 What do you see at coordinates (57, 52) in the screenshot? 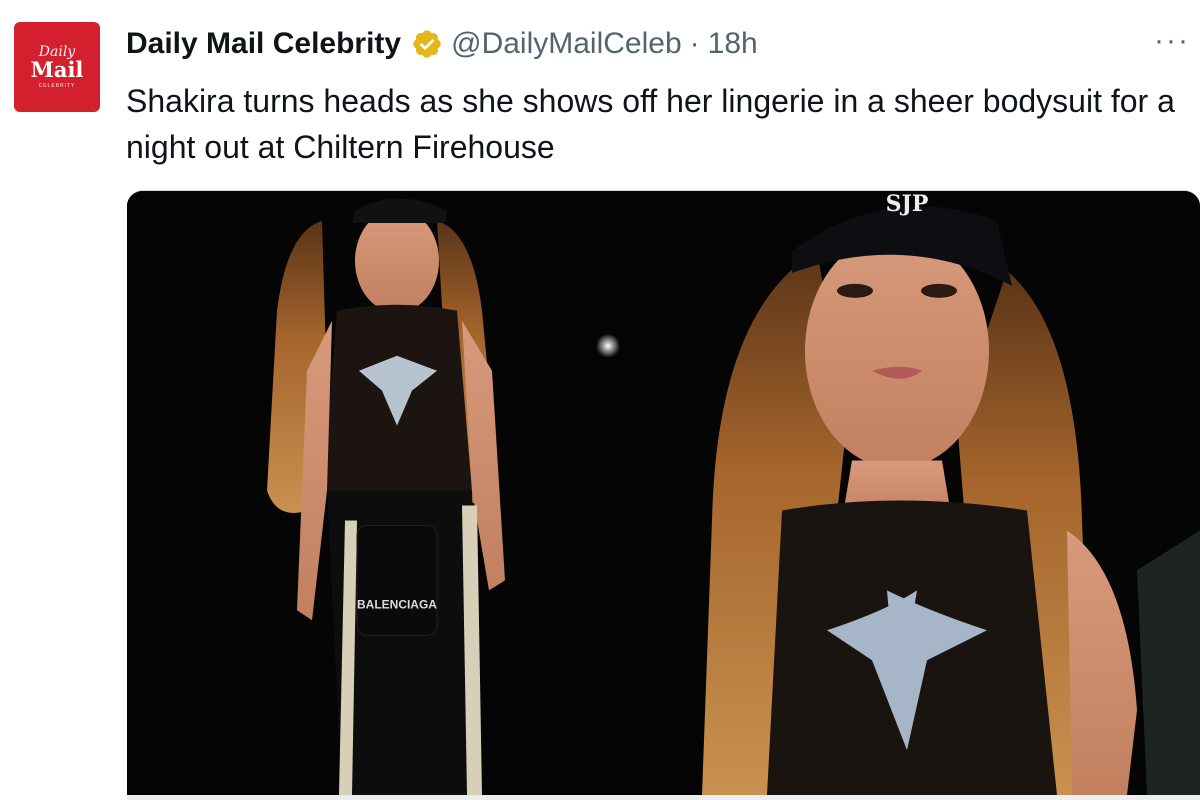
I see `avatar-logo-line1: Daily` at bounding box center [57, 52].